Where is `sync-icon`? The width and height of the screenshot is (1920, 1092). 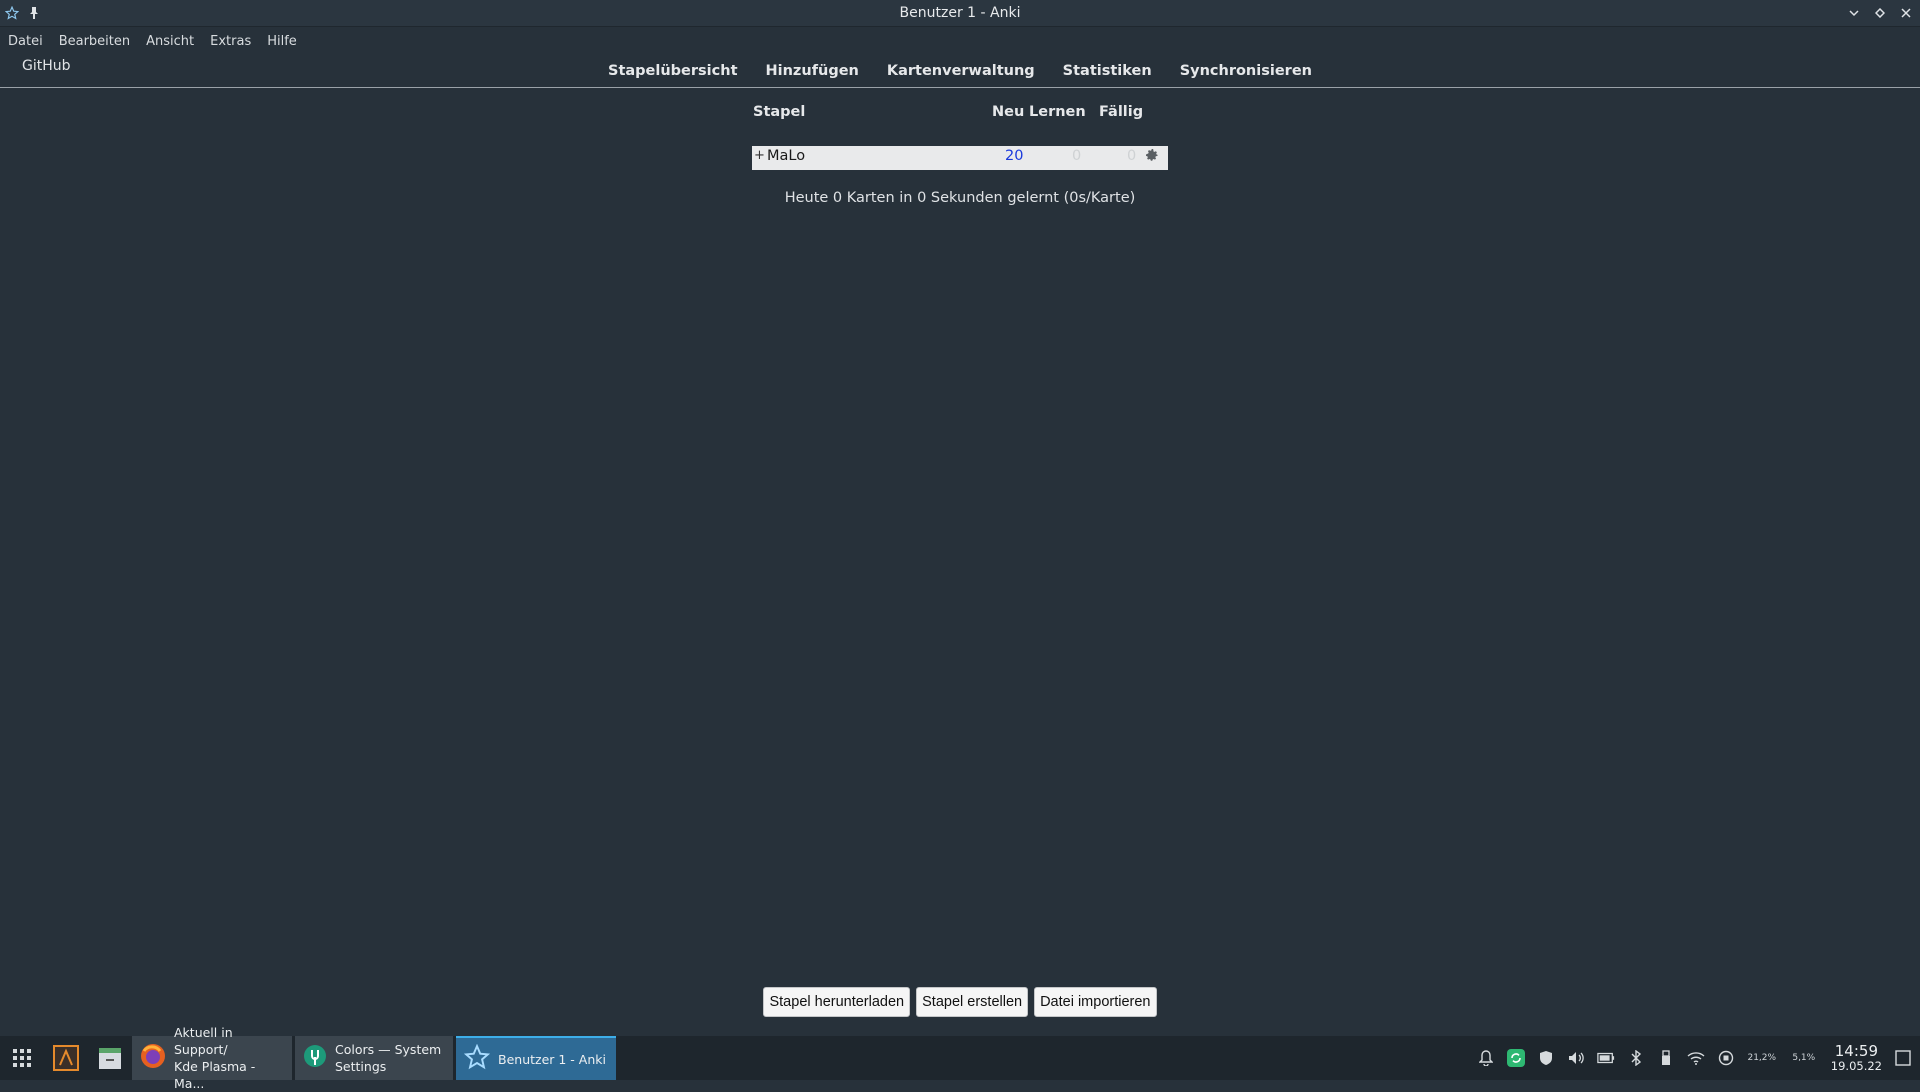 sync-icon is located at coordinates (1515, 1058).